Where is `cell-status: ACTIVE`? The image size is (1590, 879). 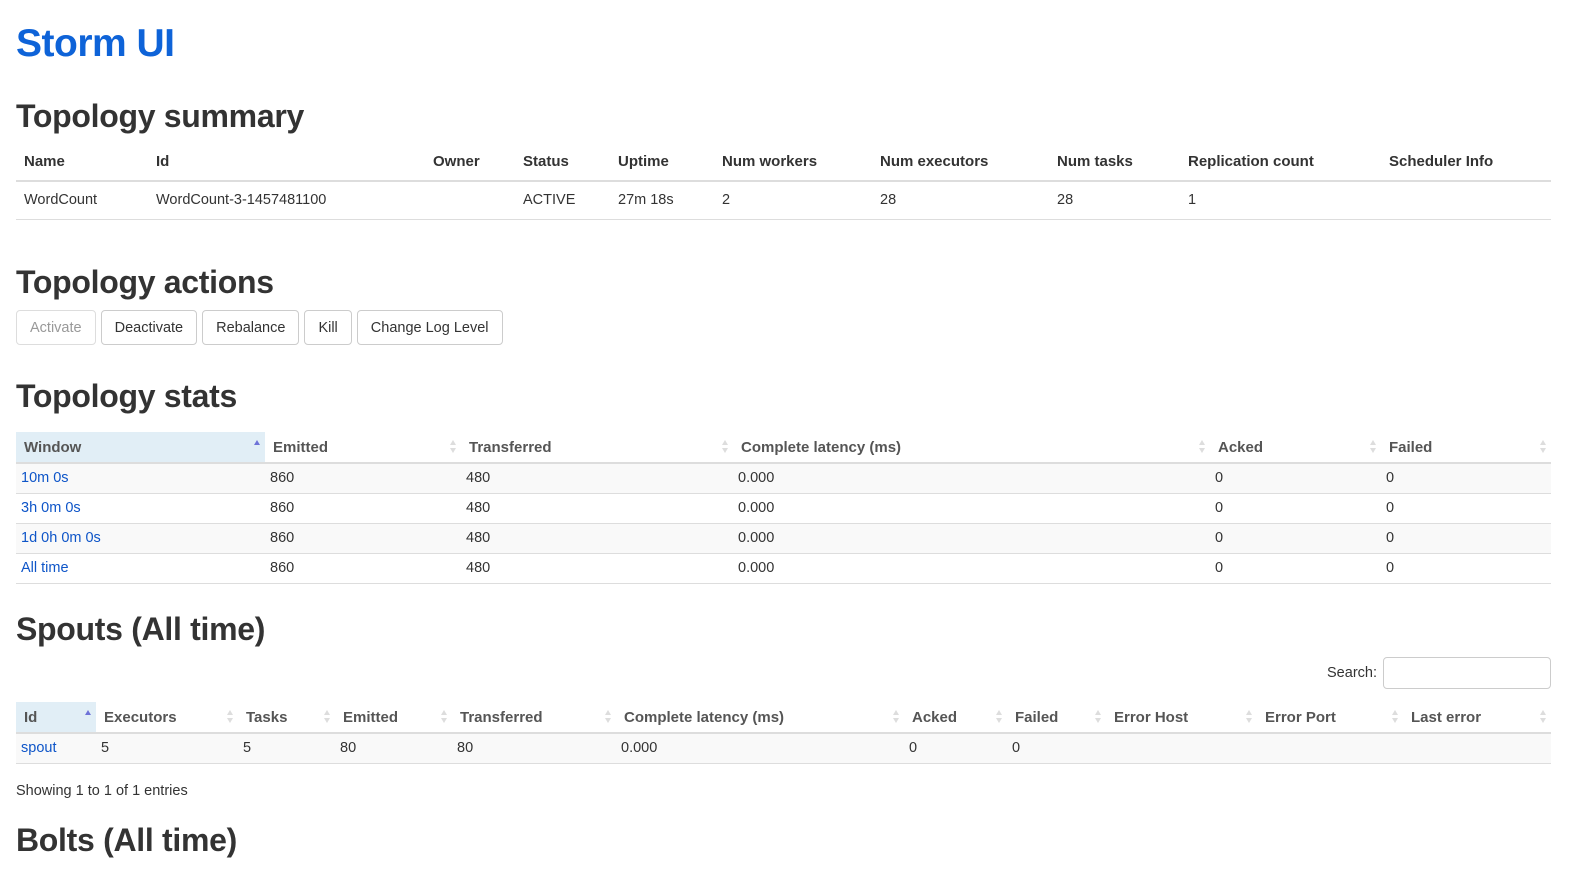 cell-status: ACTIVE is located at coordinates (562, 200).